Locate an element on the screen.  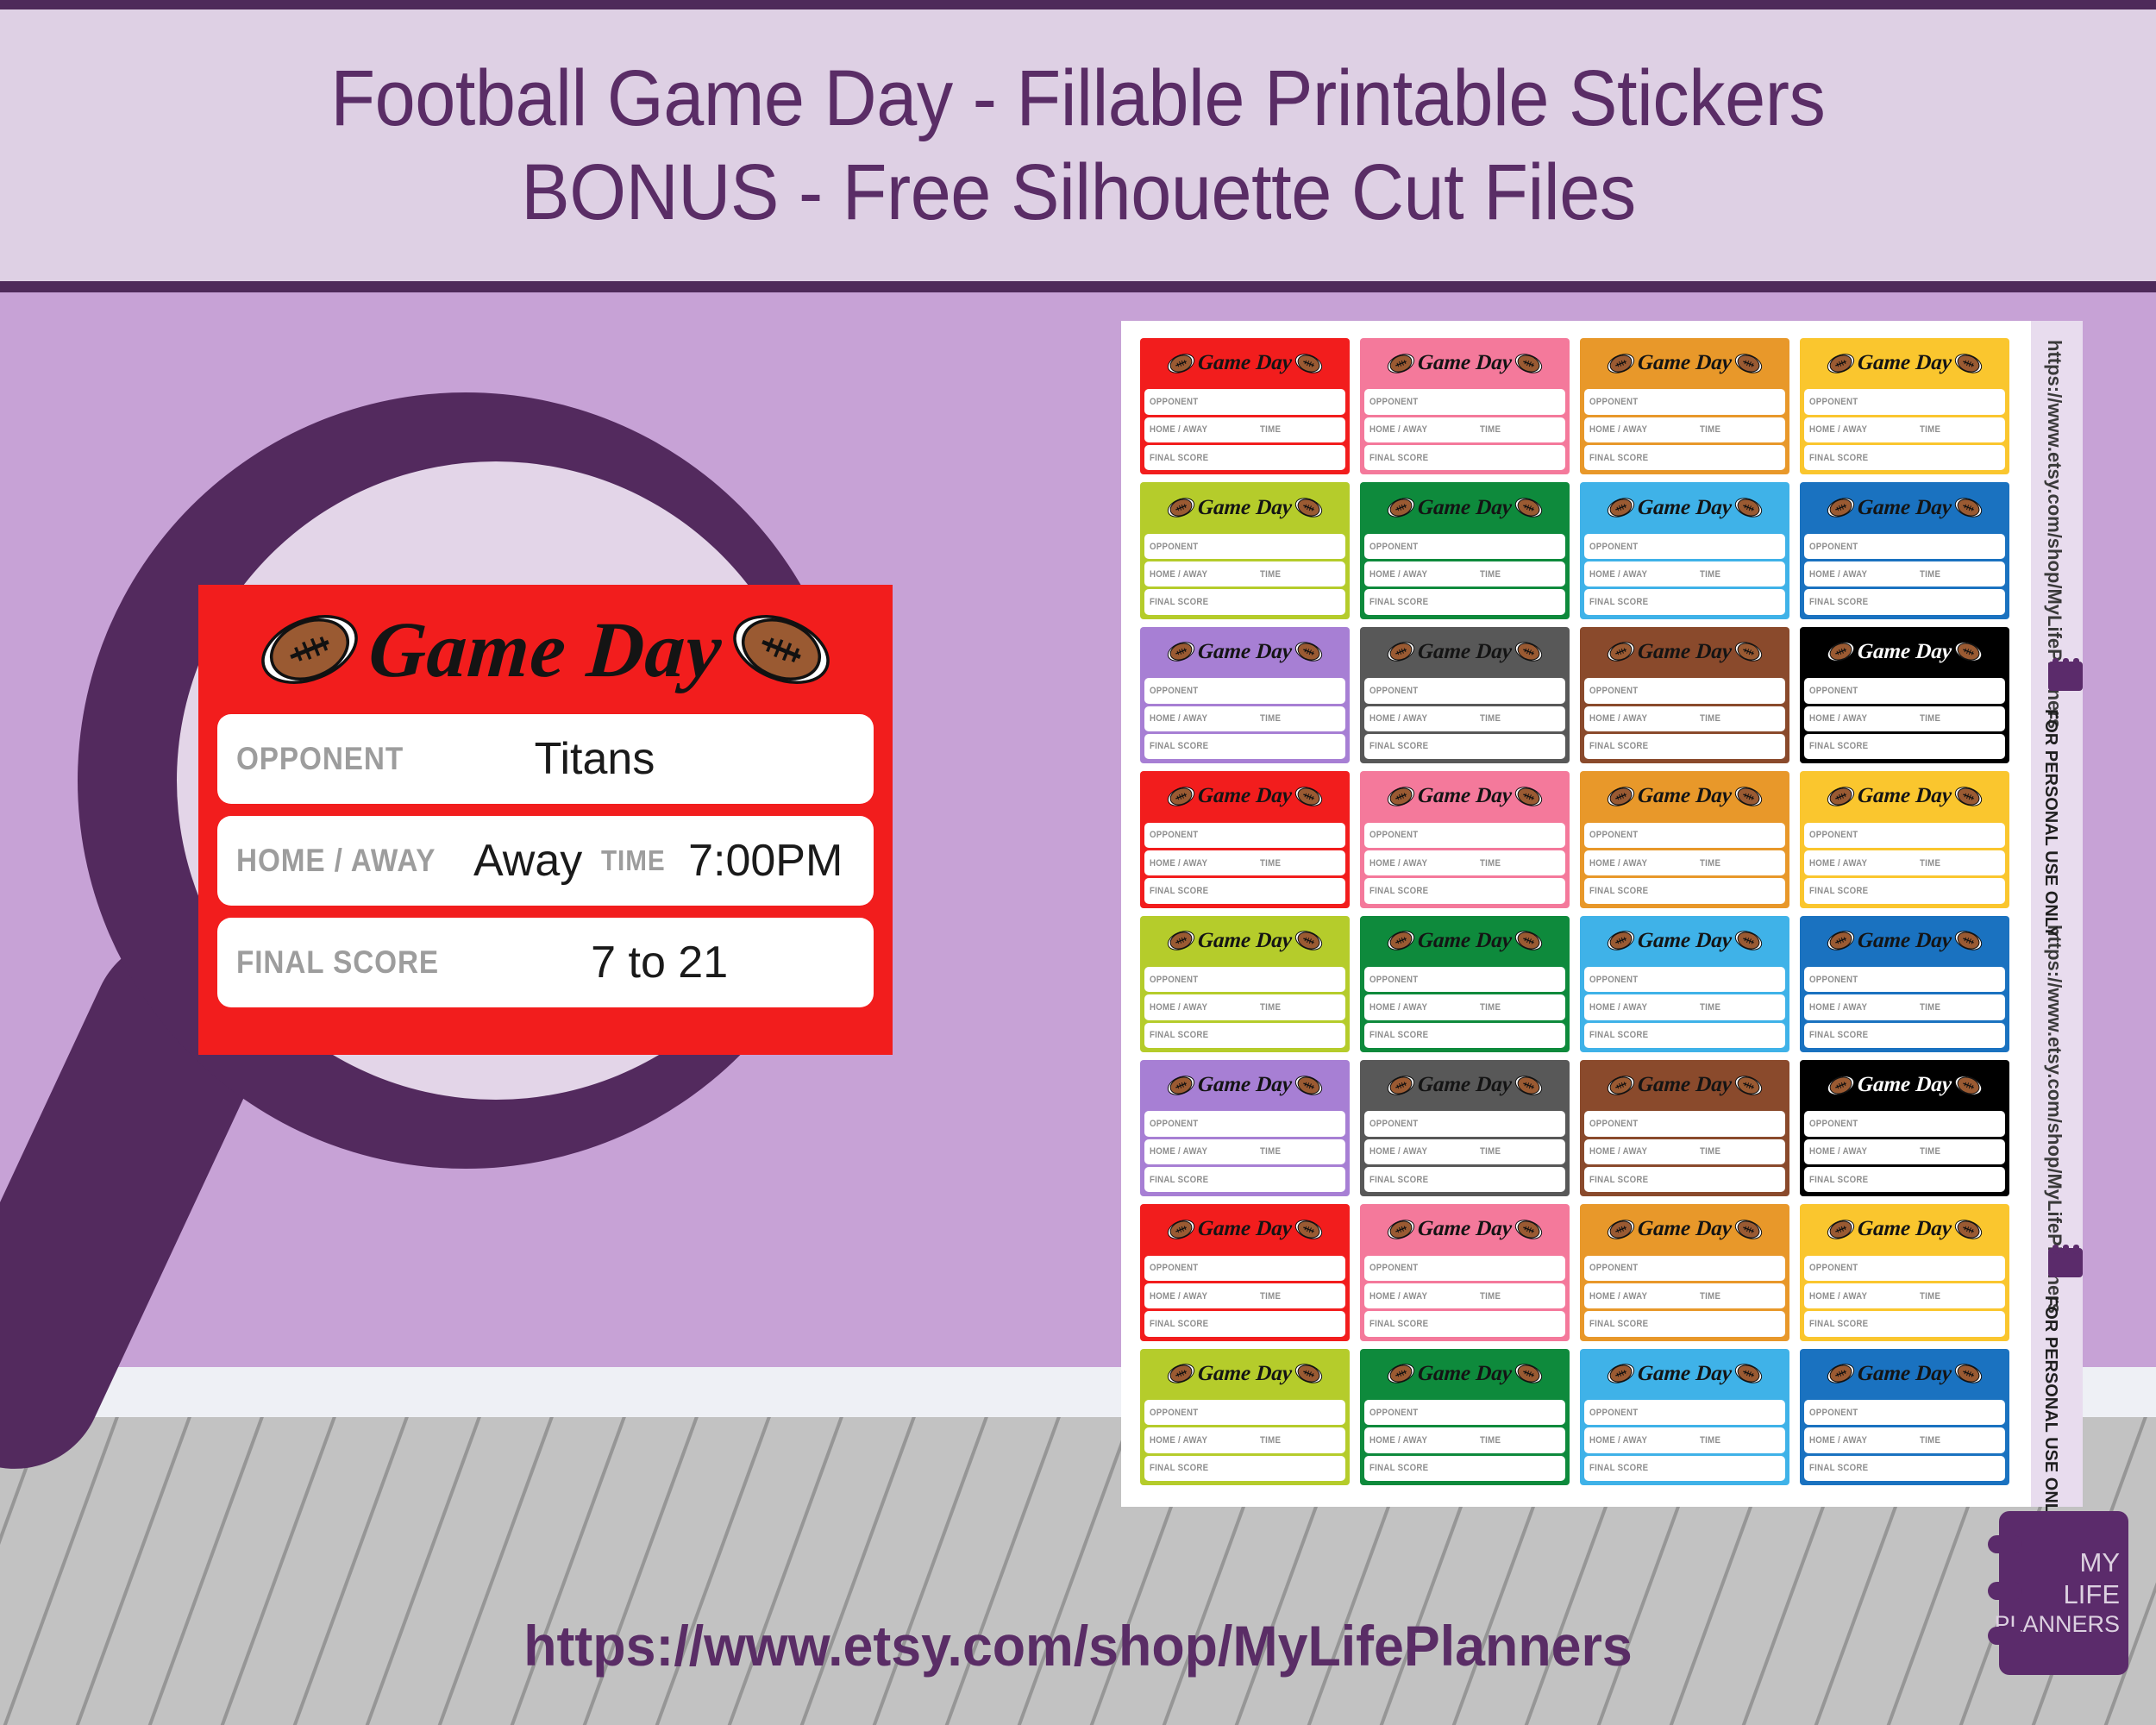
floor-plank-line is located at coordinates (2144, 1571).